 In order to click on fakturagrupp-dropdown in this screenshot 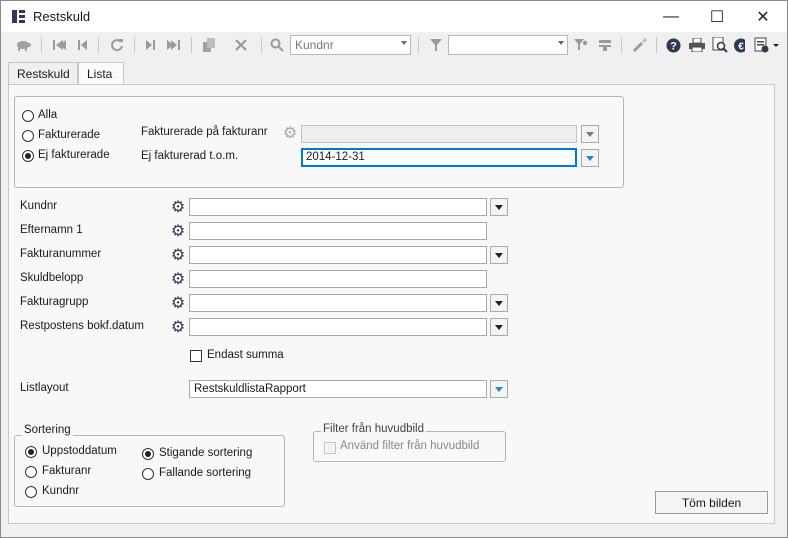, I will do `click(499, 303)`.